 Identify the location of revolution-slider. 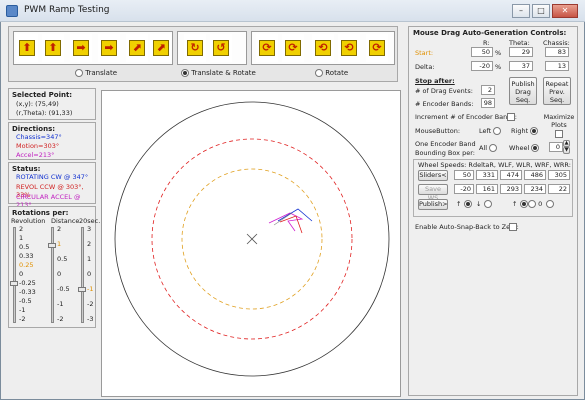
(14, 275).